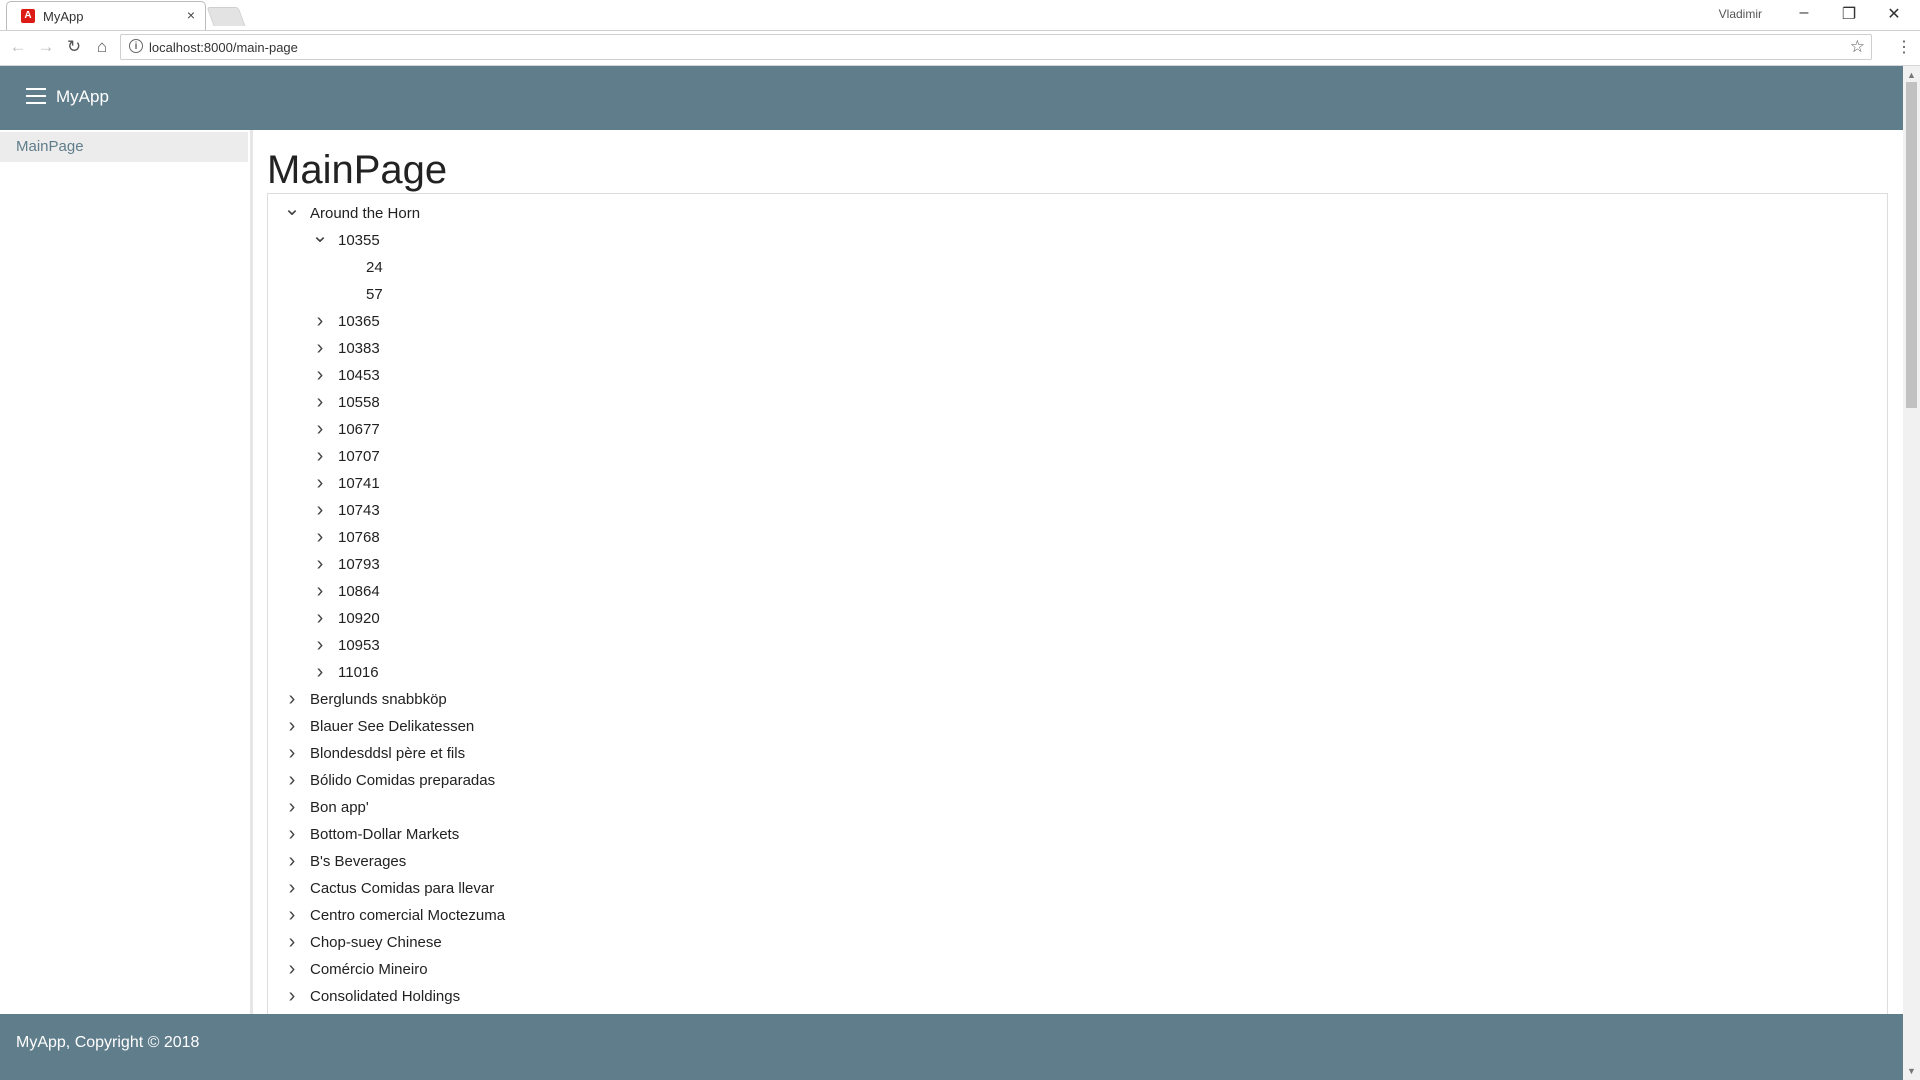 This screenshot has height=1080, width=1920. I want to click on browser-toolbar: ← → ↻ ⌂ i localhost:8000/main-page ☆ ⋮, so click(960, 48).